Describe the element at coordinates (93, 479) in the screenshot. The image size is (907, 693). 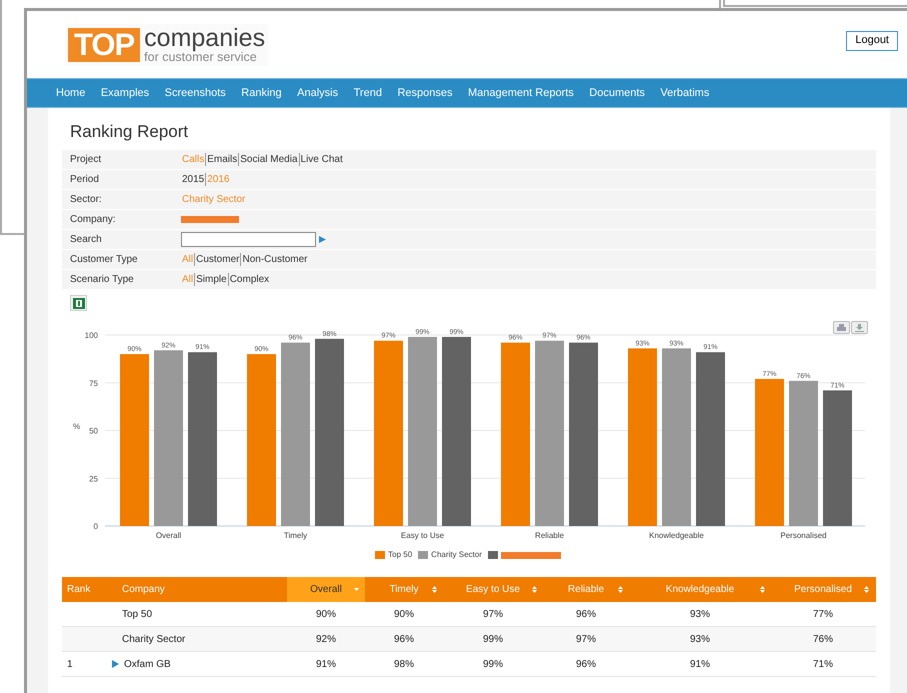
I see `y-tick-label: 25` at that location.